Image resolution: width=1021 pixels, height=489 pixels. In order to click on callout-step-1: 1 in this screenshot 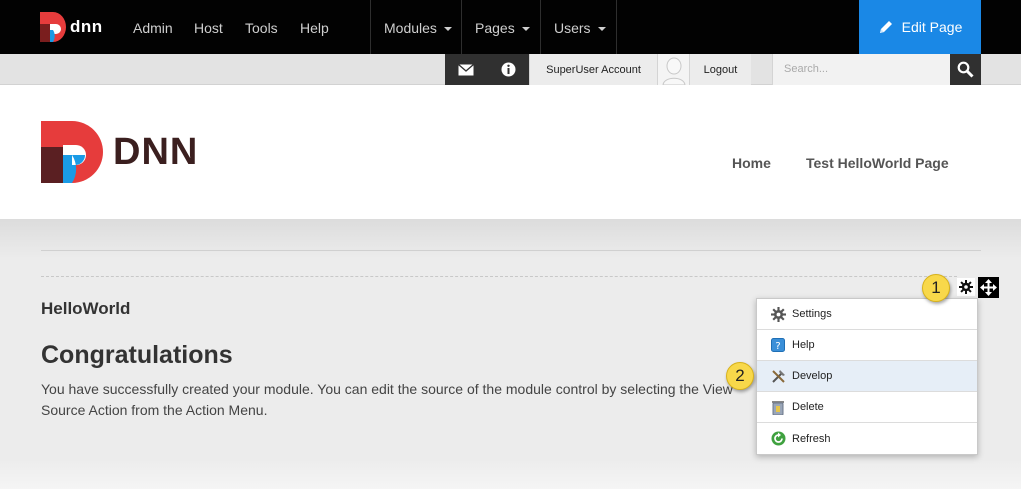, I will do `click(936, 288)`.